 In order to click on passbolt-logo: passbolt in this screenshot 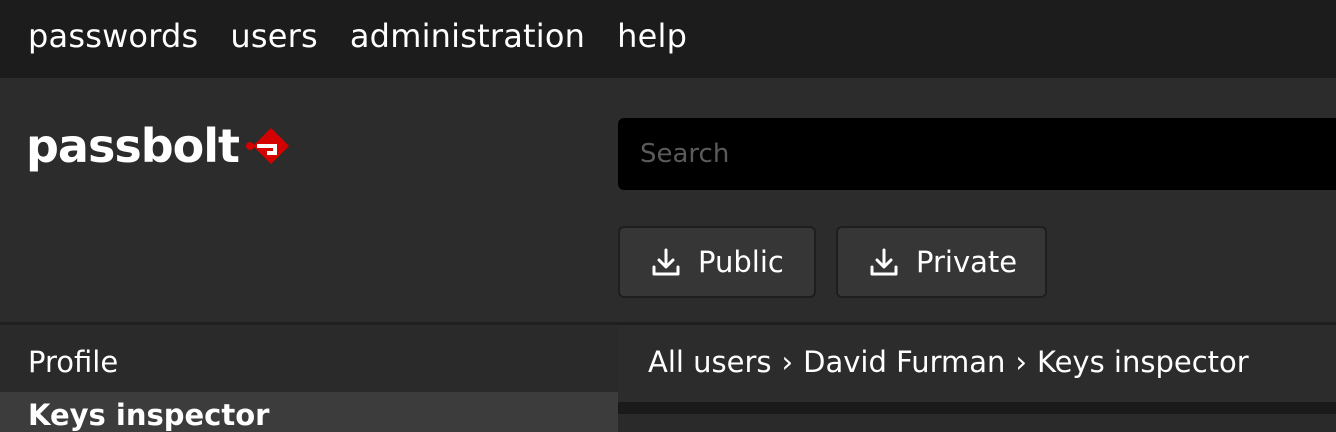, I will do `click(158, 146)`.